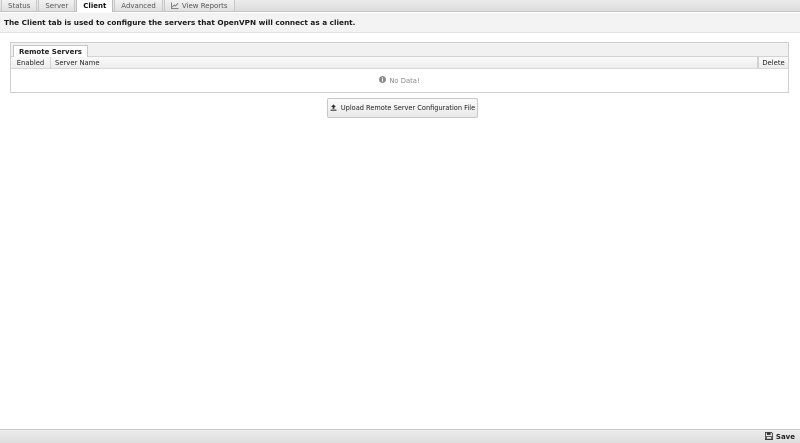 The height and width of the screenshot is (443, 800). I want to click on tab-client: Client, so click(95, 6).